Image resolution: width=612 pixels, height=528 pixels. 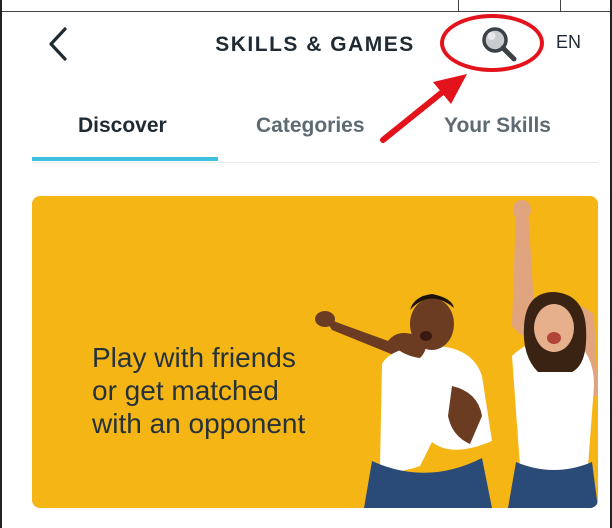 I want to click on tab-divider, so click(x=315, y=162).